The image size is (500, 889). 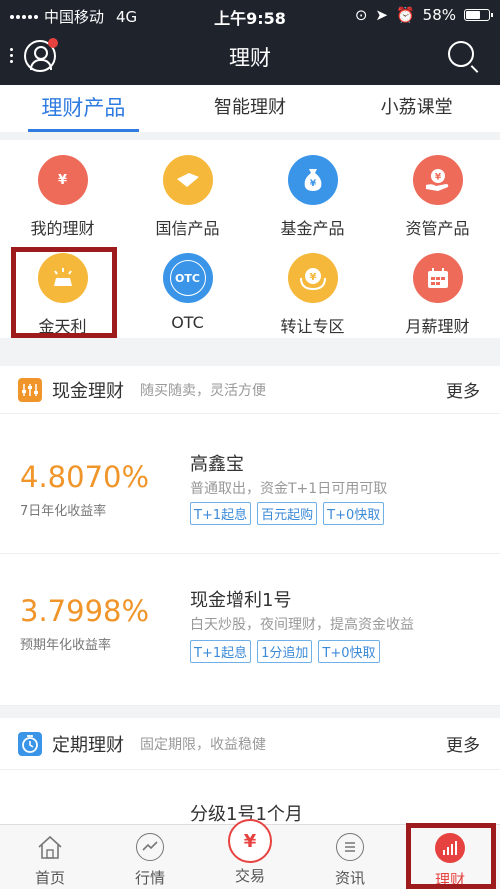 What do you see at coordinates (250, 841) in the screenshot?
I see `trade-icon: ¥` at bounding box center [250, 841].